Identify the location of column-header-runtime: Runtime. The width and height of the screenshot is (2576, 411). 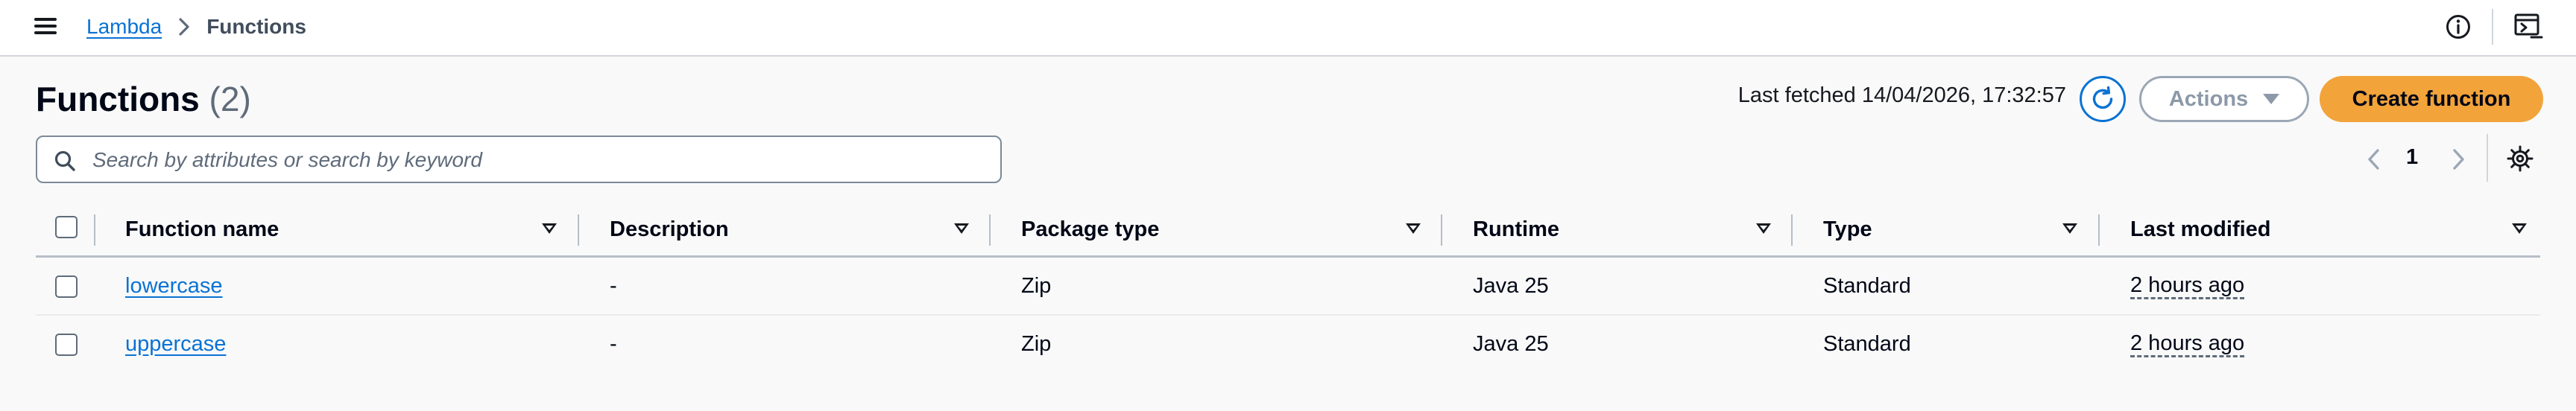
(1516, 229).